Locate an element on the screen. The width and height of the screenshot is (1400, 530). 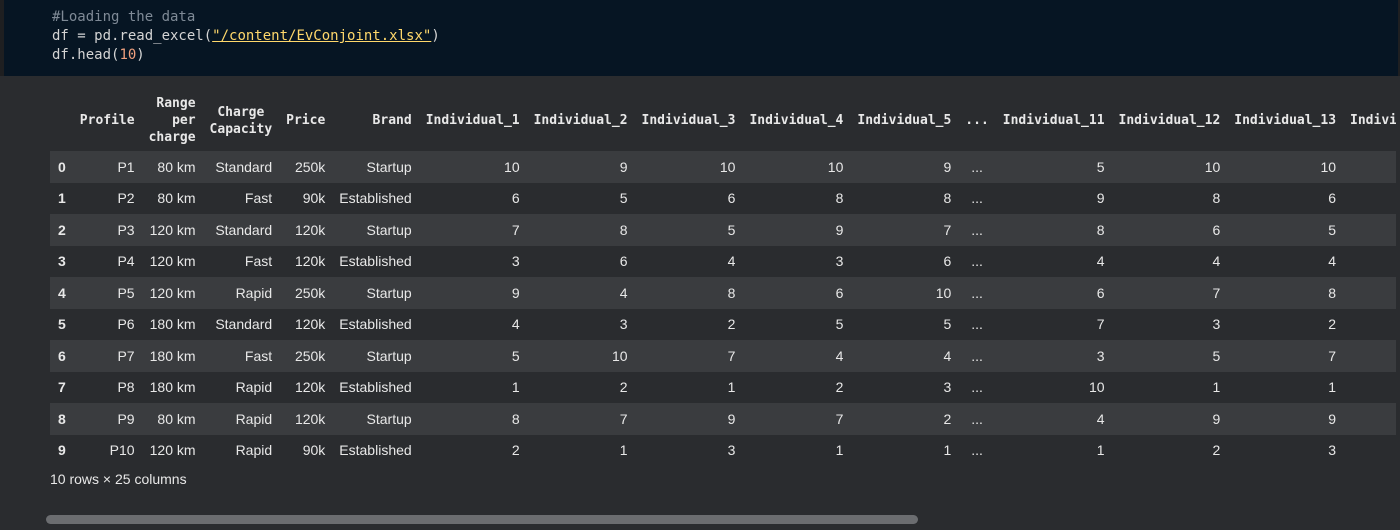
column-header: Individual_12 is located at coordinates (1169, 120).